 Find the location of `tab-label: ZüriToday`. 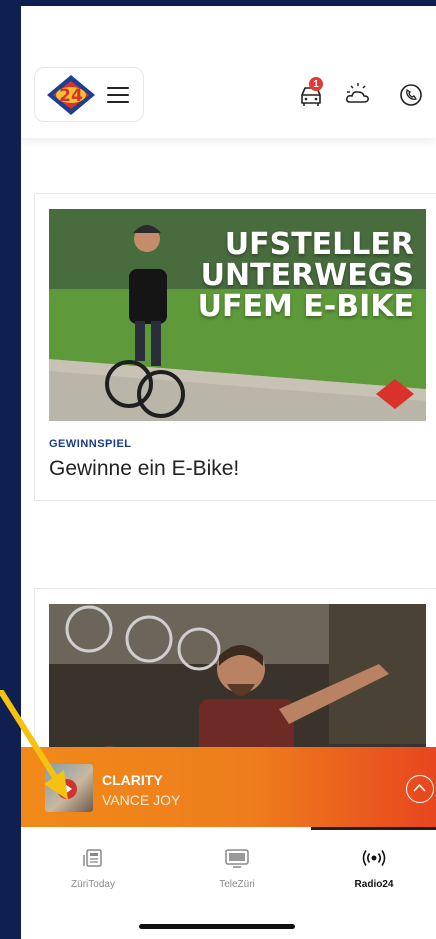

tab-label: ZüriToday is located at coordinates (93, 884).